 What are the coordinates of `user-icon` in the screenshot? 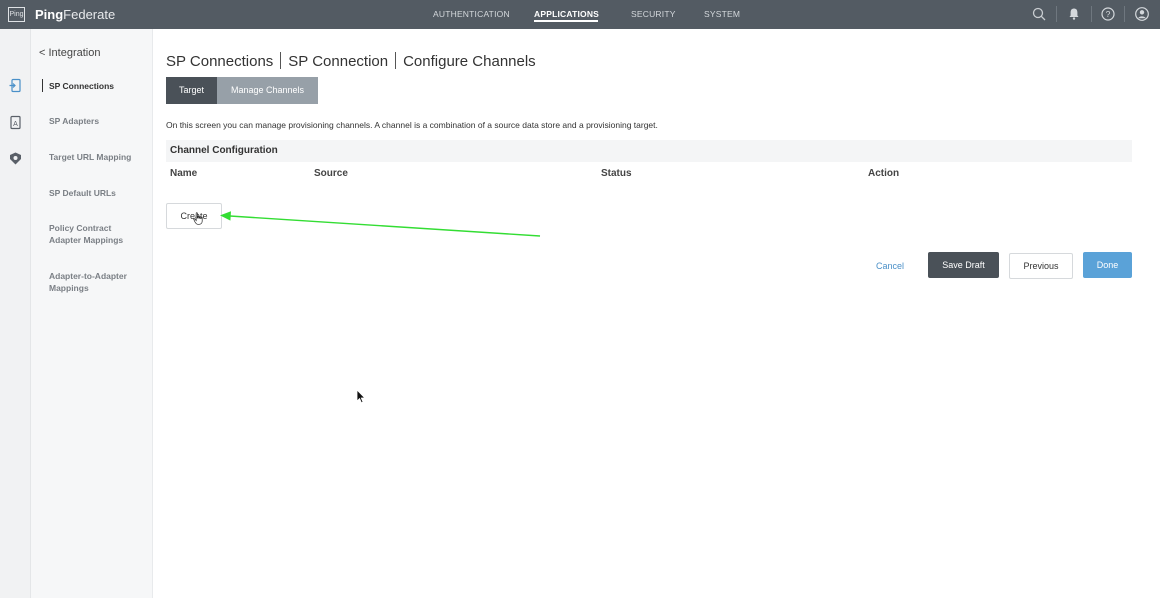 It's located at (1142, 14).